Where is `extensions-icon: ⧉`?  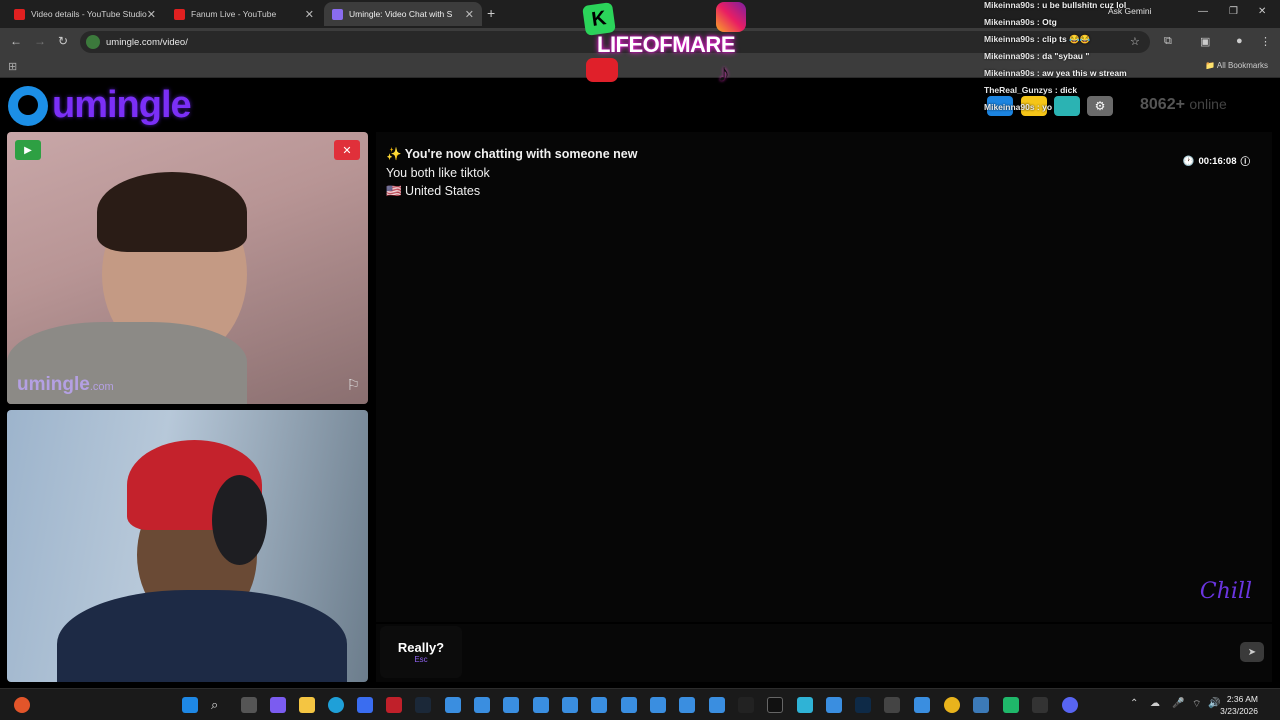
extensions-icon: ⧉ is located at coordinates (1168, 41).